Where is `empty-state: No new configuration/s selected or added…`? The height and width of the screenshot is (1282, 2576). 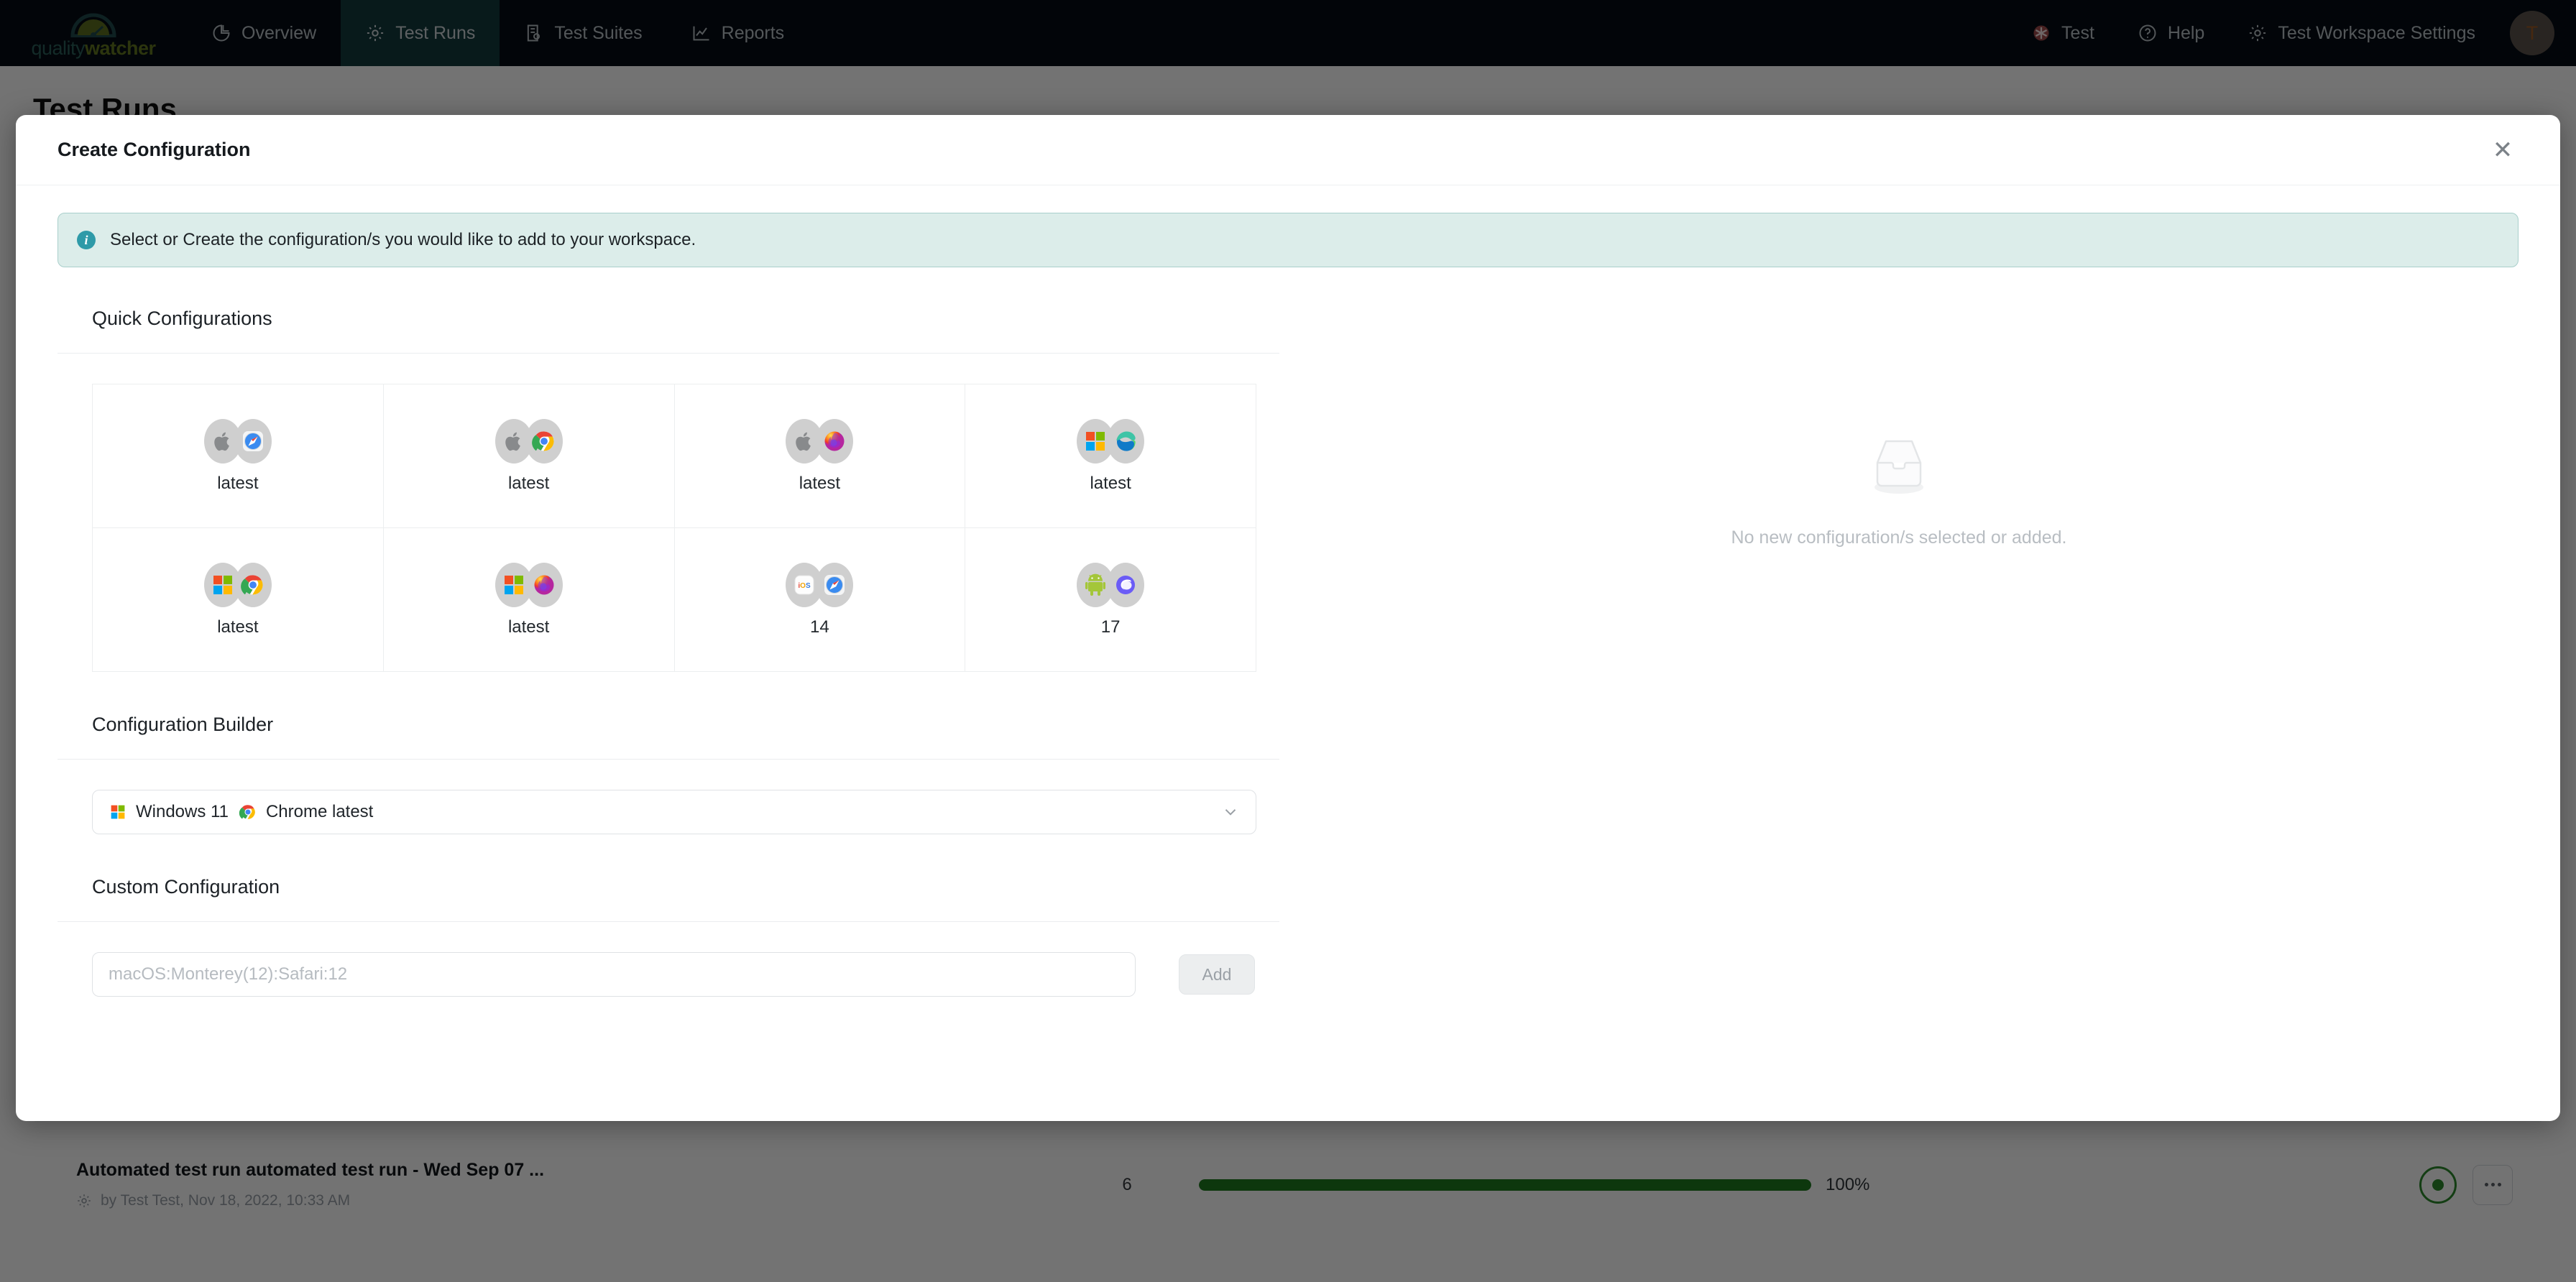
empty-state: No new configuration/s selected or added… is located at coordinates (1899, 489).